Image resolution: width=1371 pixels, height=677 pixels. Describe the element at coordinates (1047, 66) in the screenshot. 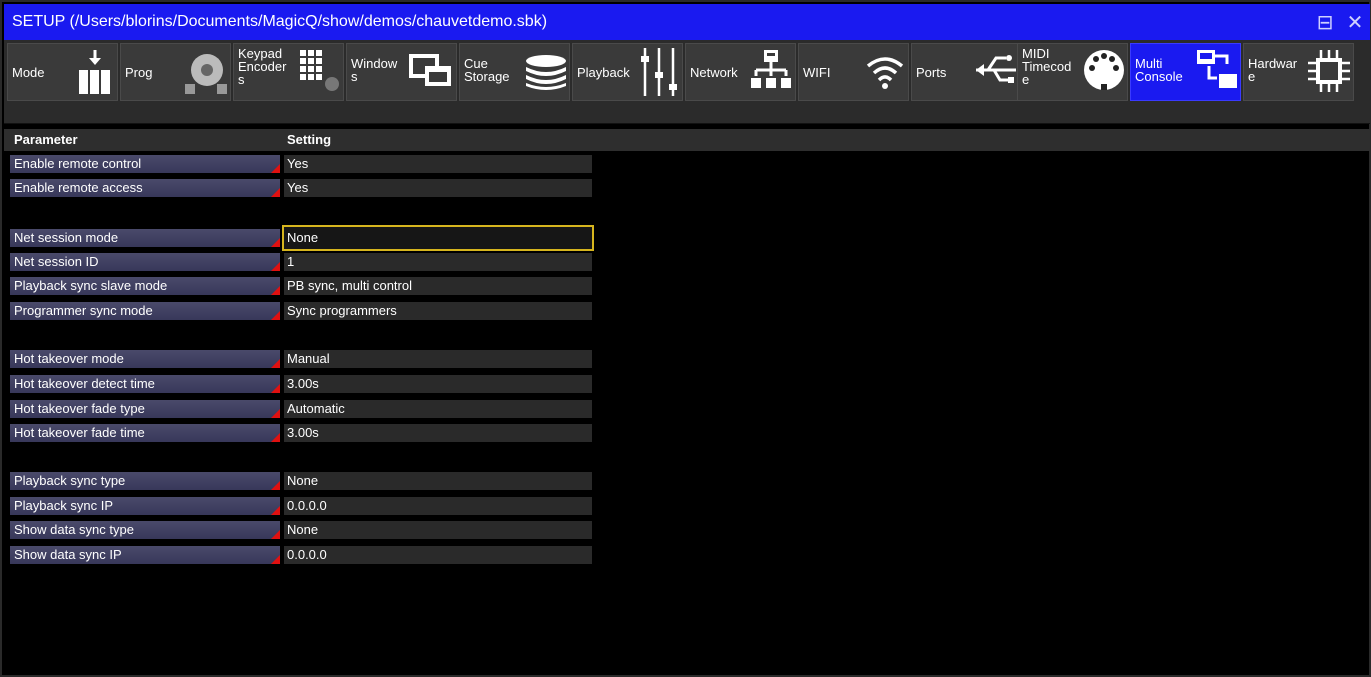

I see `tab-midi-timecode-label: MIDI Timecod e` at that location.